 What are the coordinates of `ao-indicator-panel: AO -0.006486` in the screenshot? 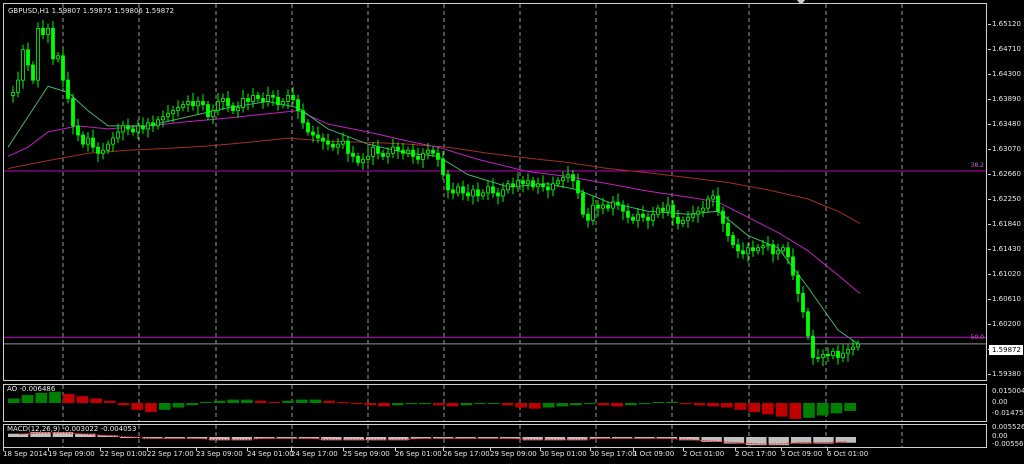 It's located at (495, 403).